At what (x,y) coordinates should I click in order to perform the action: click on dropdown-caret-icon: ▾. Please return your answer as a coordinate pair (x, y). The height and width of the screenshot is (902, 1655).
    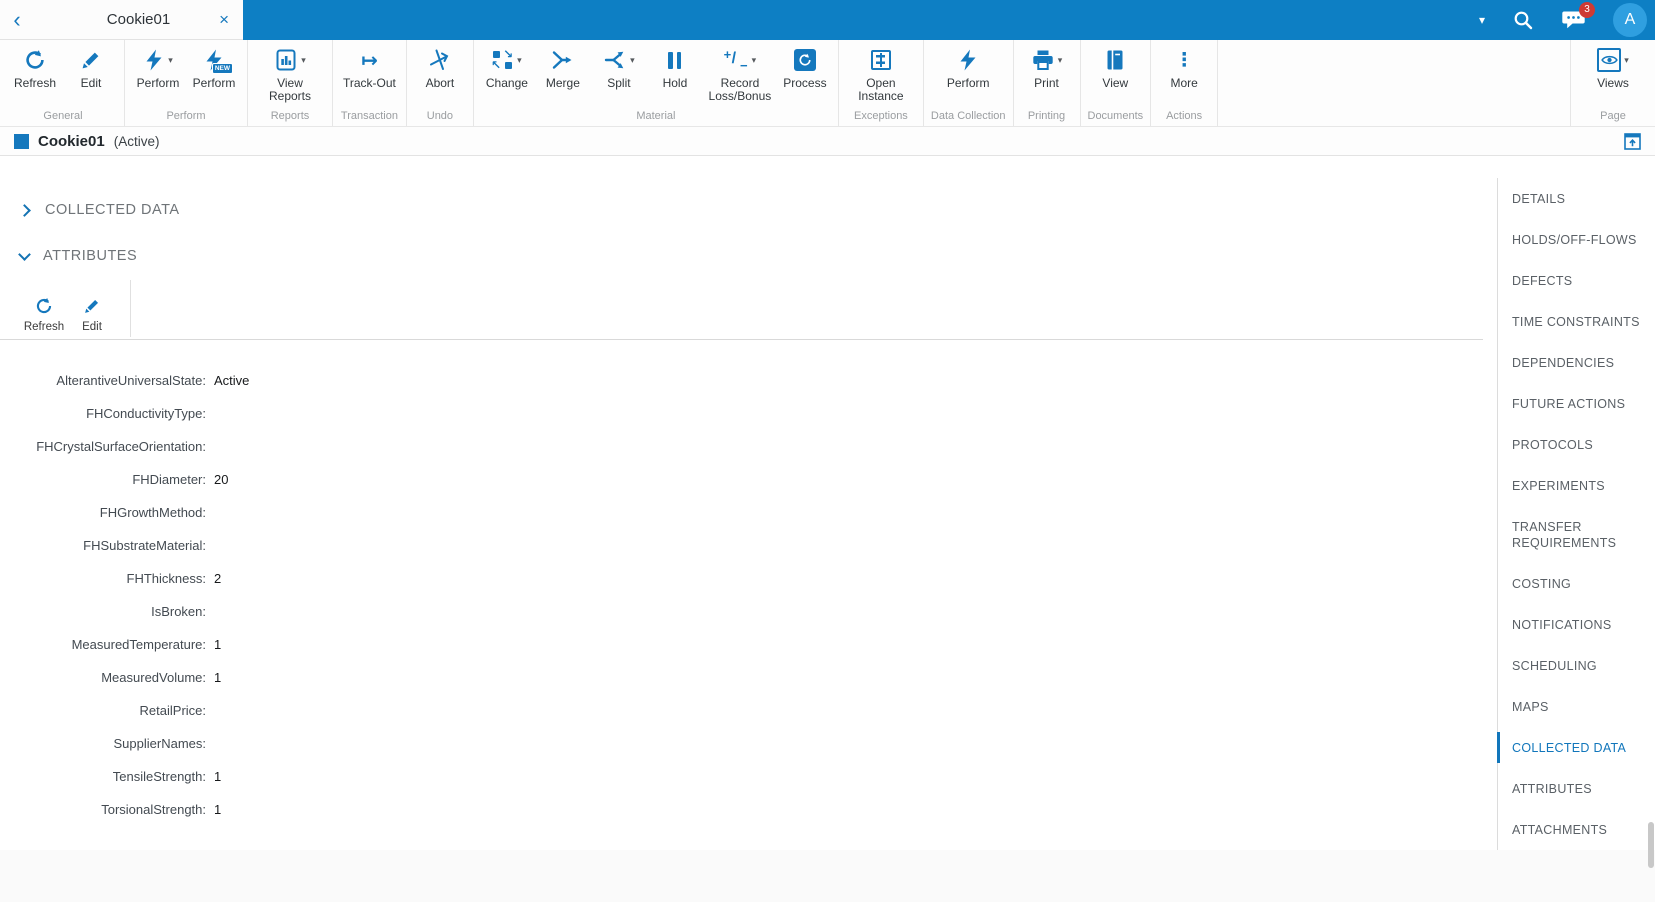
    Looking at the image, I should click on (170, 59).